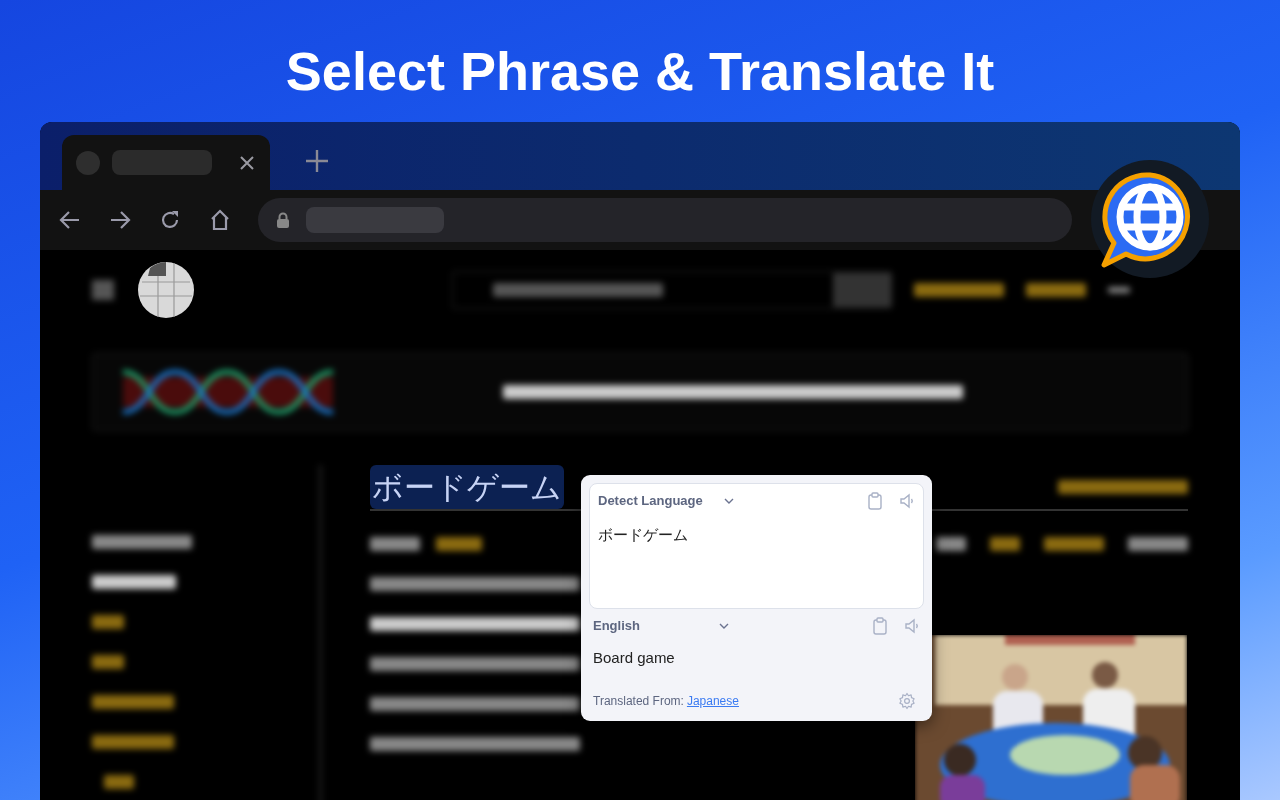 This screenshot has width=1280, height=800. What do you see at coordinates (1150, 219) in the screenshot?
I see `translate-badge-icon` at bounding box center [1150, 219].